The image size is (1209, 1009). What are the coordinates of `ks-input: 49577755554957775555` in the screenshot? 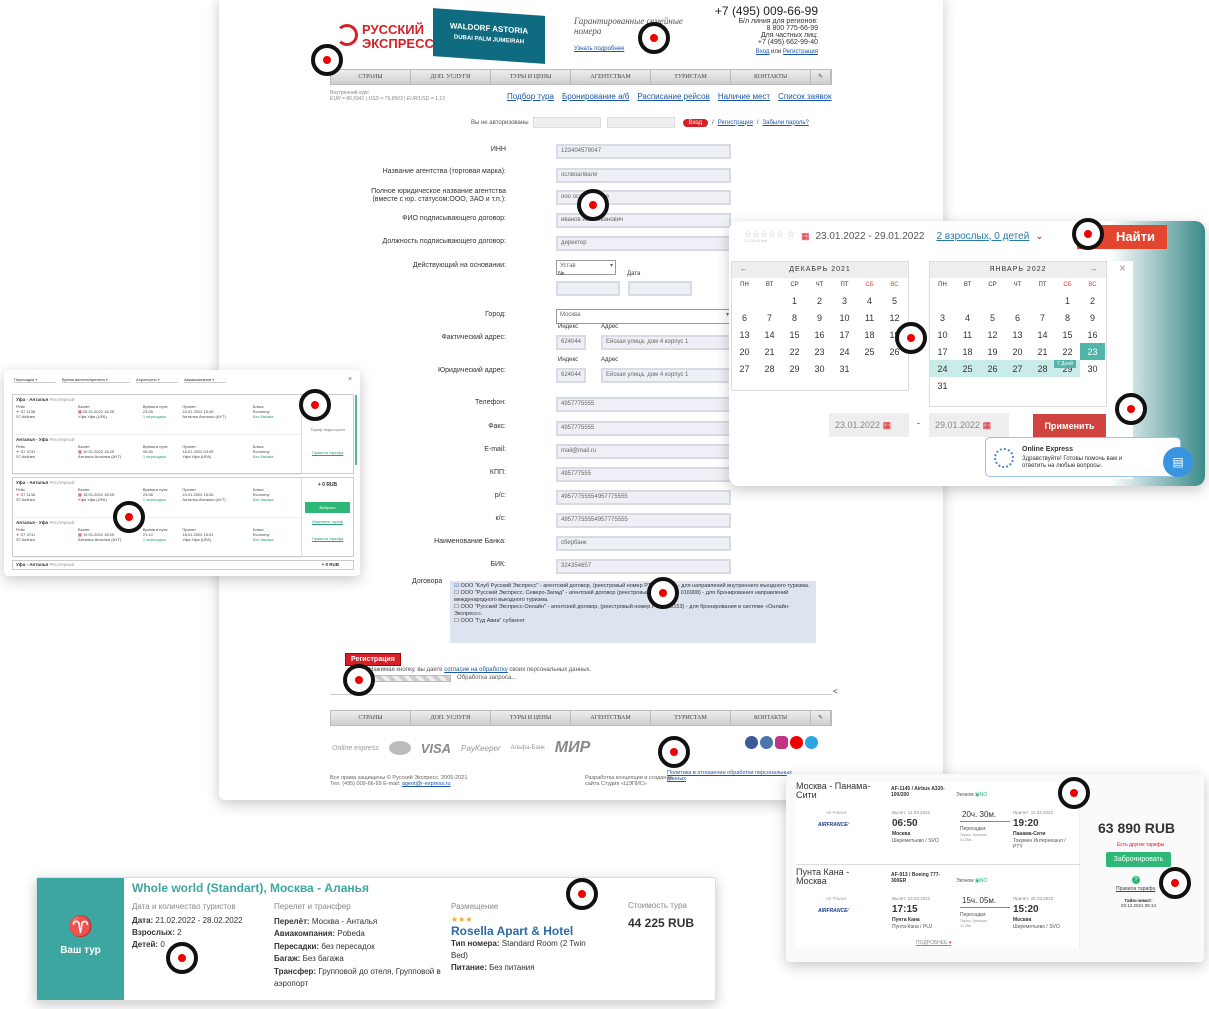 It's located at (643, 520).